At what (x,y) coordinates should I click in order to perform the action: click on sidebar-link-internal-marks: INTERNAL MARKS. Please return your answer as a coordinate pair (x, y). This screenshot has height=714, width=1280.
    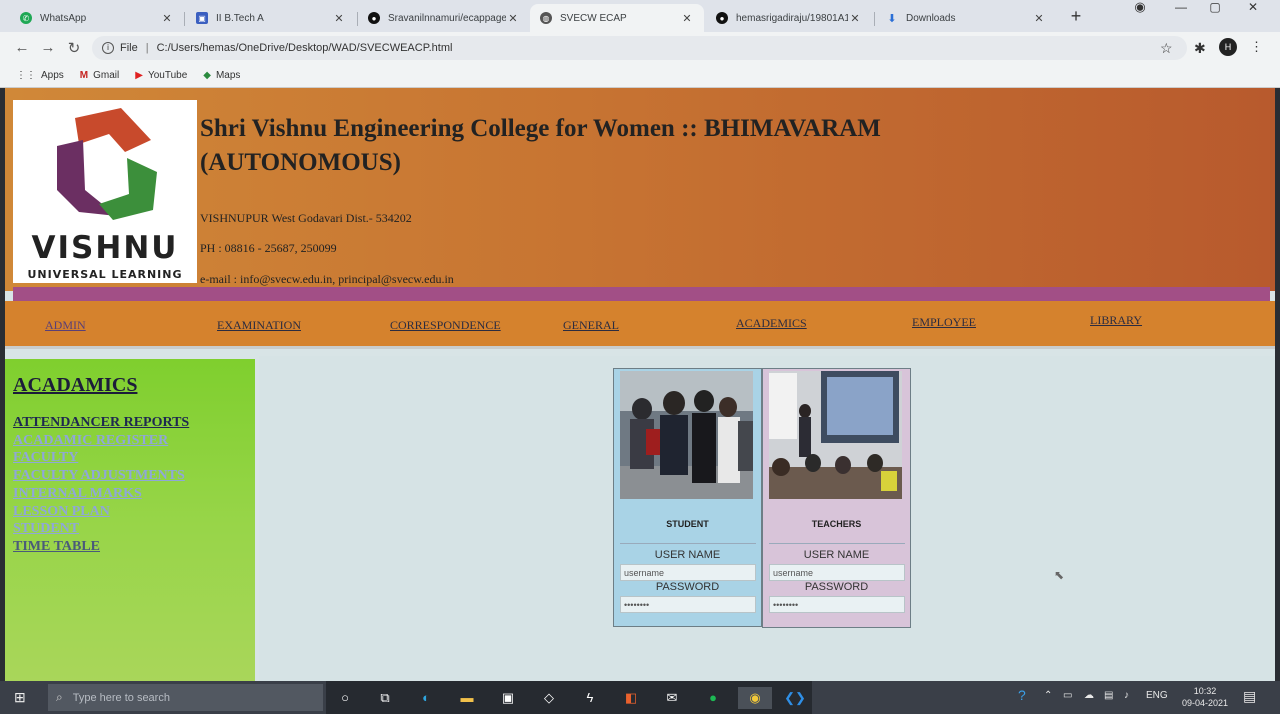
    Looking at the image, I should click on (101, 494).